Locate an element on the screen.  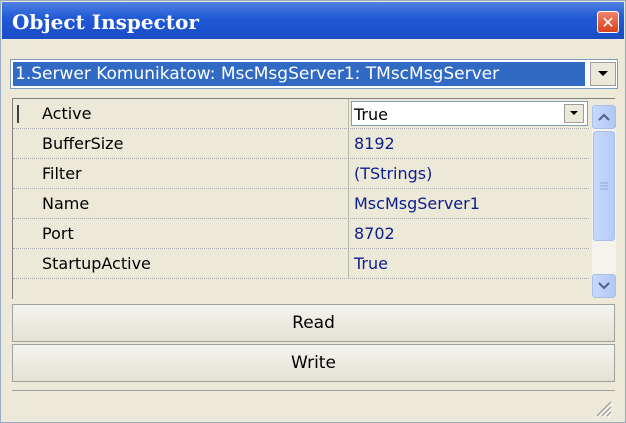
grip-lines-icon is located at coordinates (604, 186).